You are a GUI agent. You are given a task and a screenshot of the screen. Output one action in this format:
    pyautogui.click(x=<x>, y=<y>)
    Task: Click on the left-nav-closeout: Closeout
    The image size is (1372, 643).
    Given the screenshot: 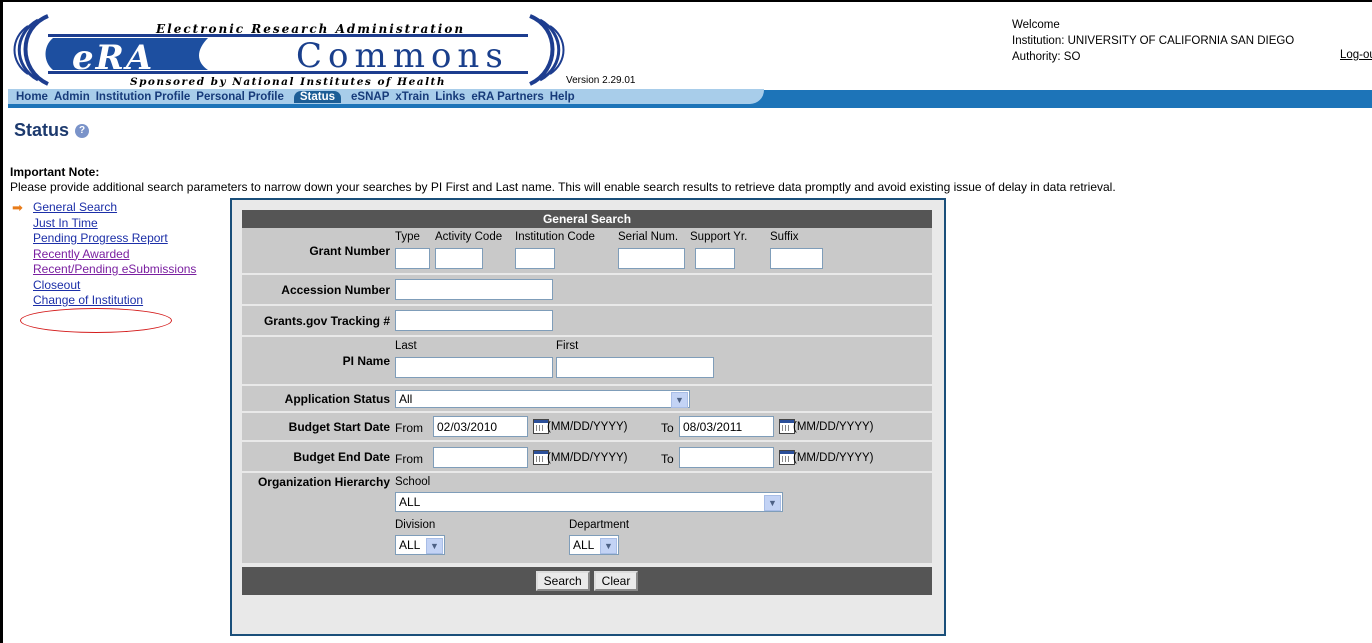 What is the action you would take?
    pyautogui.click(x=106, y=286)
    